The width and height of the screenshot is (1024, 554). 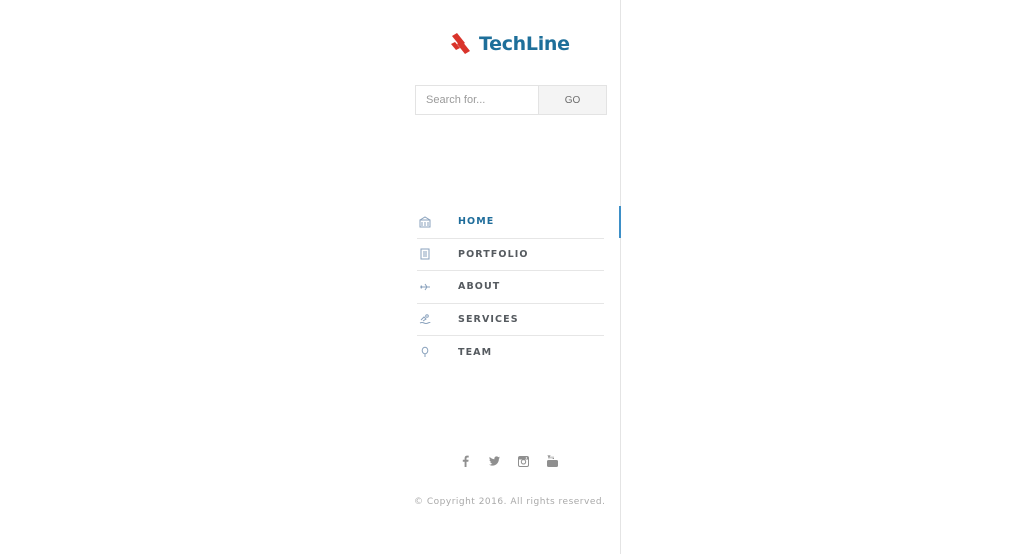 I want to click on nav-label-team: TEAM, so click(x=475, y=352).